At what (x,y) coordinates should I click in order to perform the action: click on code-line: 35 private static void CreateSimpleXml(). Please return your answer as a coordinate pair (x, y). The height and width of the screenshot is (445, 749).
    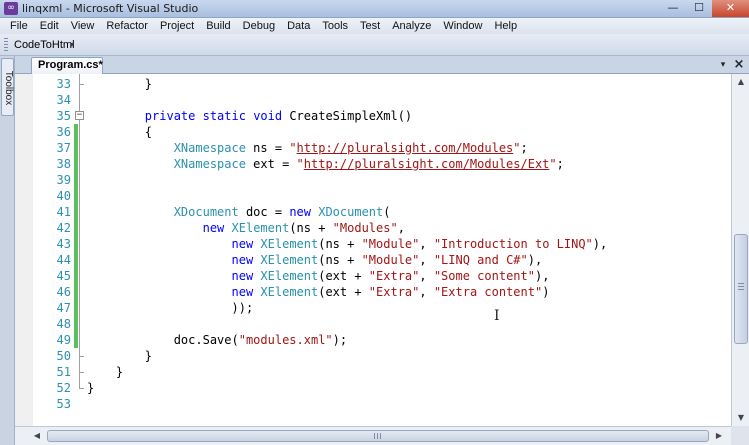
    Looking at the image, I should click on (373, 116).